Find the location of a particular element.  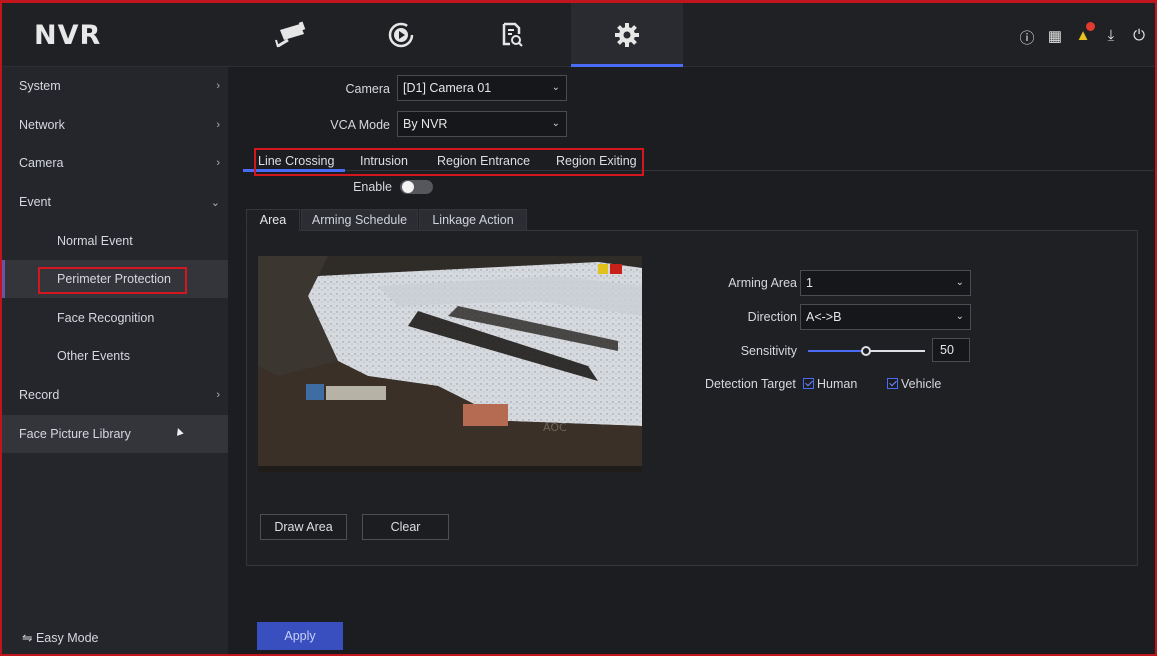

qr-code-icon: ▦ is located at coordinates (1055, 37).